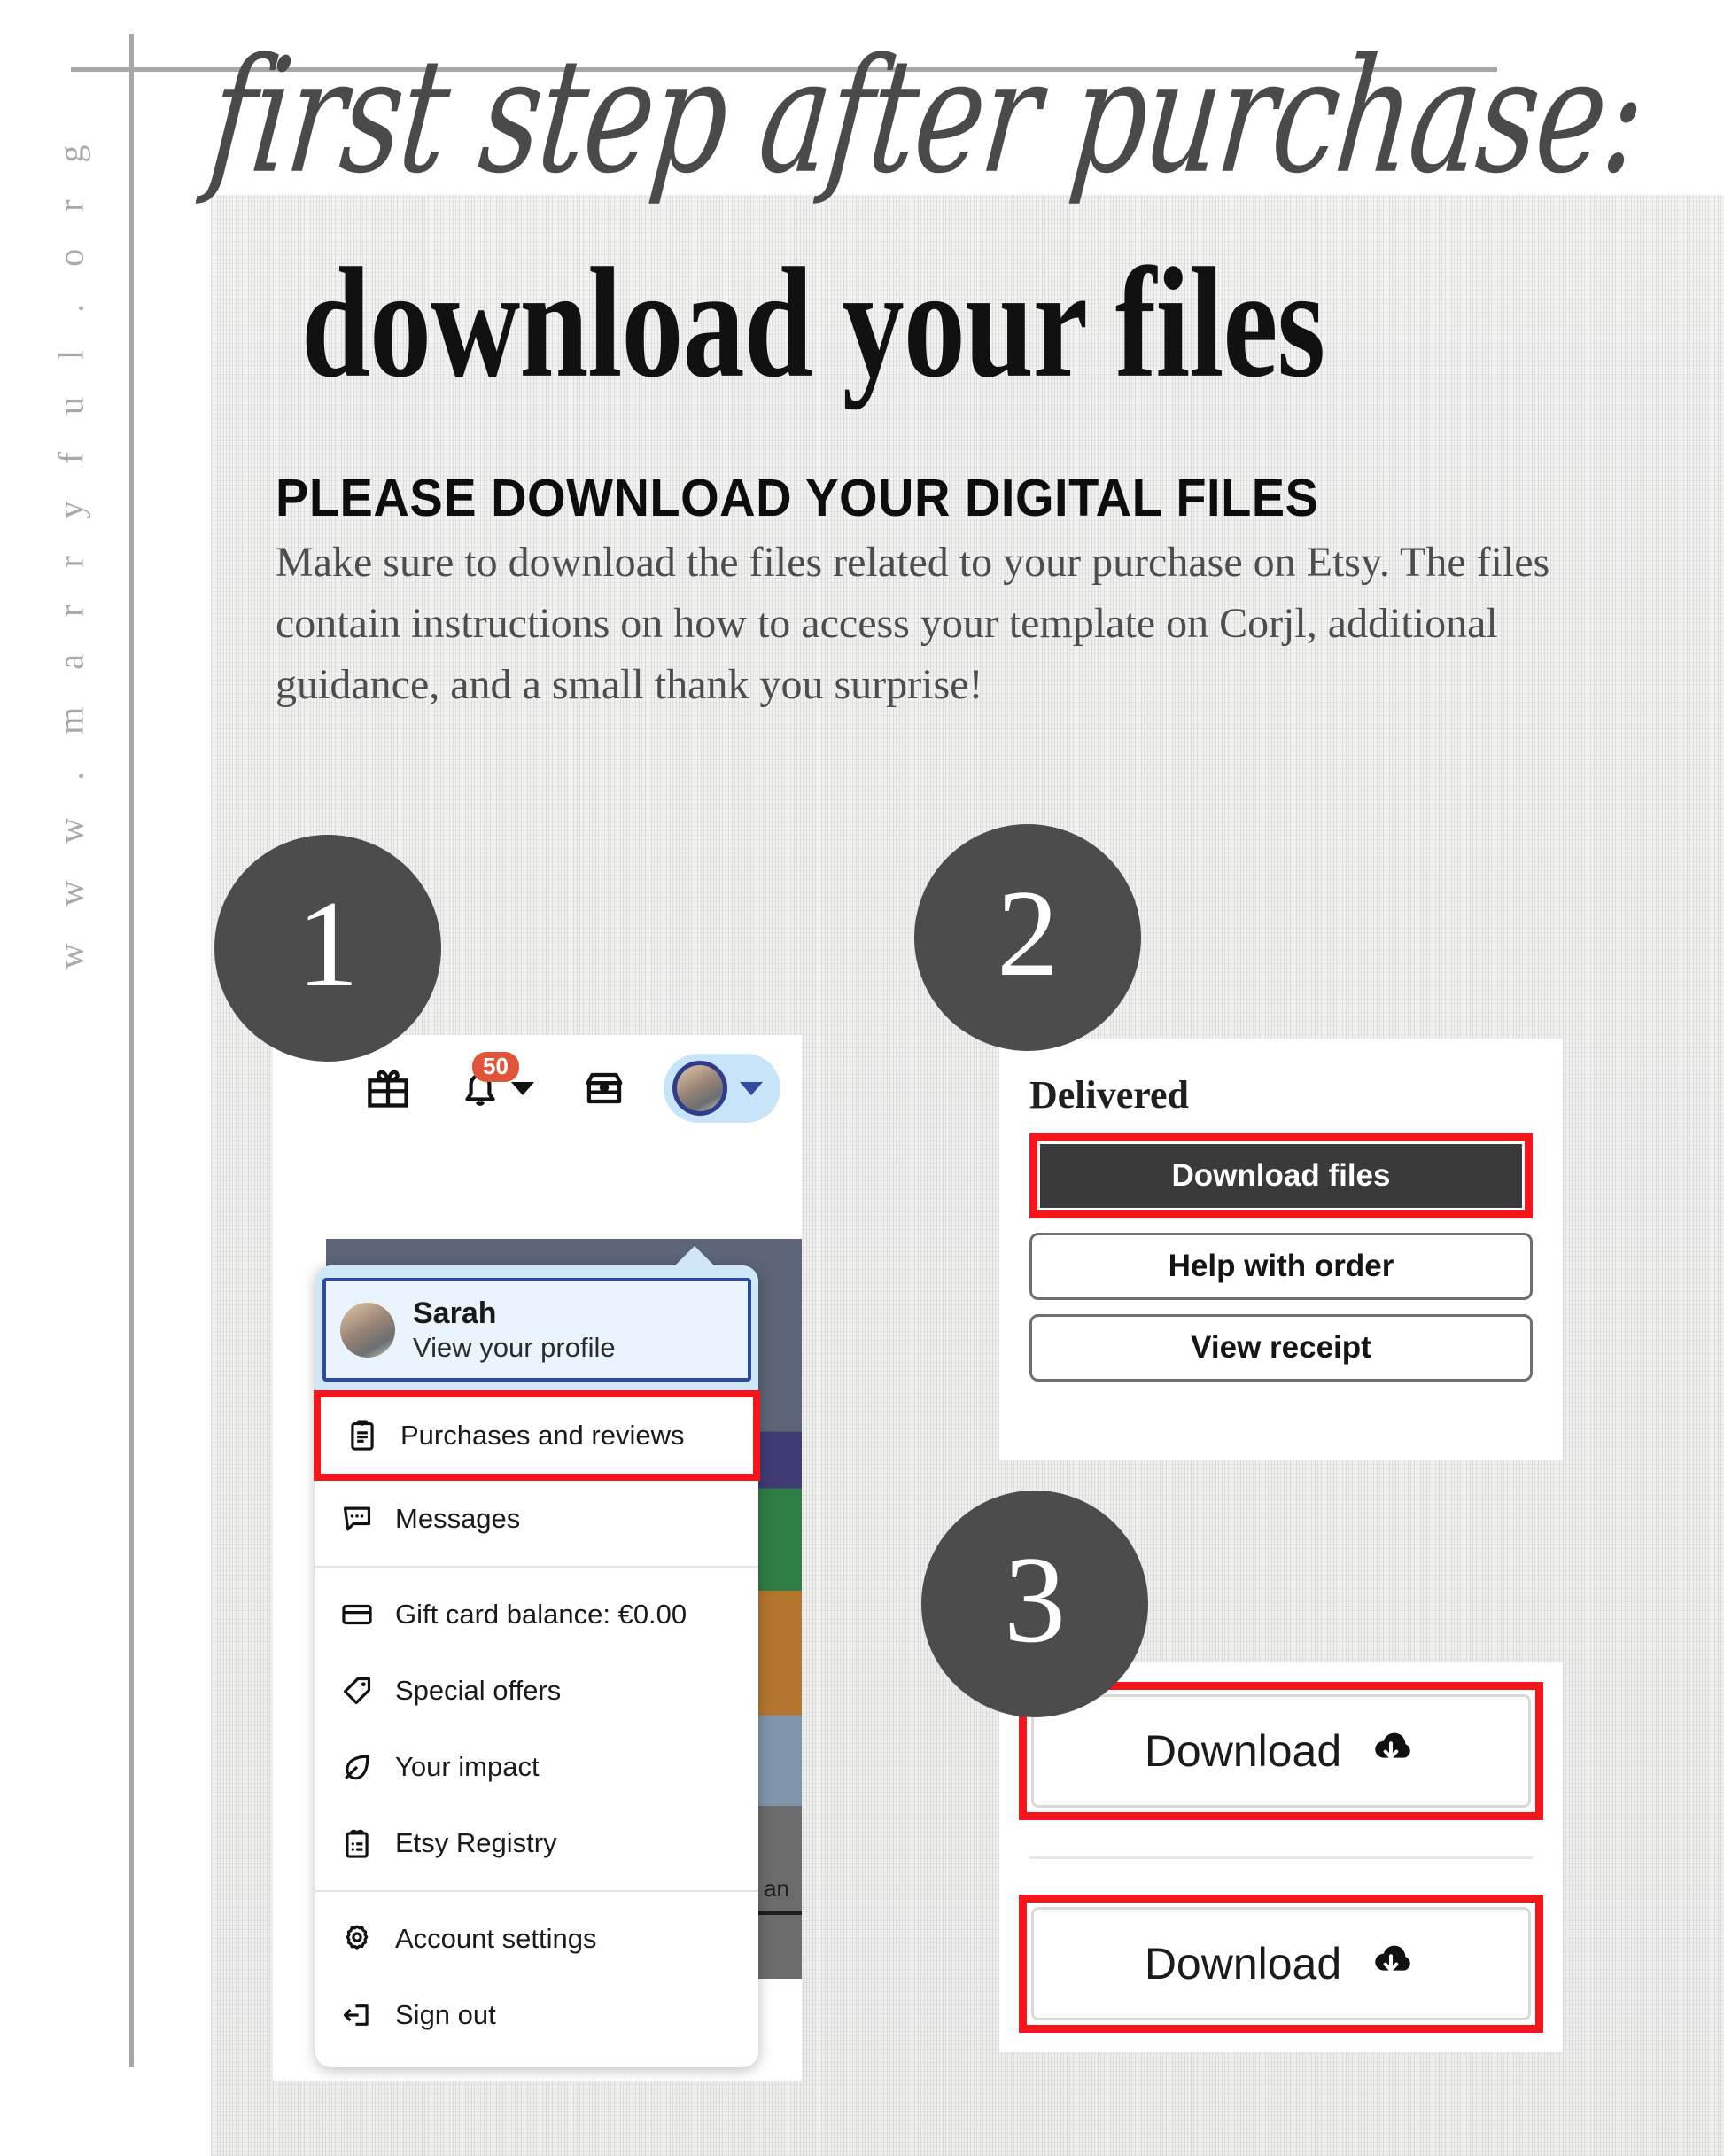  Describe the element at coordinates (1281, 1266) in the screenshot. I see `help-with-order-button: Help with order` at that location.